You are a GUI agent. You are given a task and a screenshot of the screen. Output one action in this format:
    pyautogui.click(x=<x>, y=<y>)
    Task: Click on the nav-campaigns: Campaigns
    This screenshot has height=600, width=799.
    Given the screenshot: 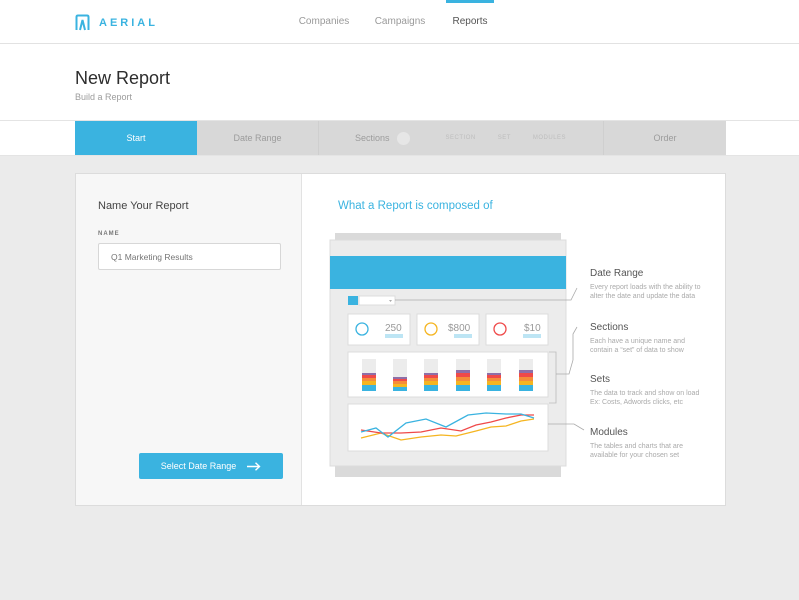 What is the action you would take?
    pyautogui.click(x=400, y=22)
    